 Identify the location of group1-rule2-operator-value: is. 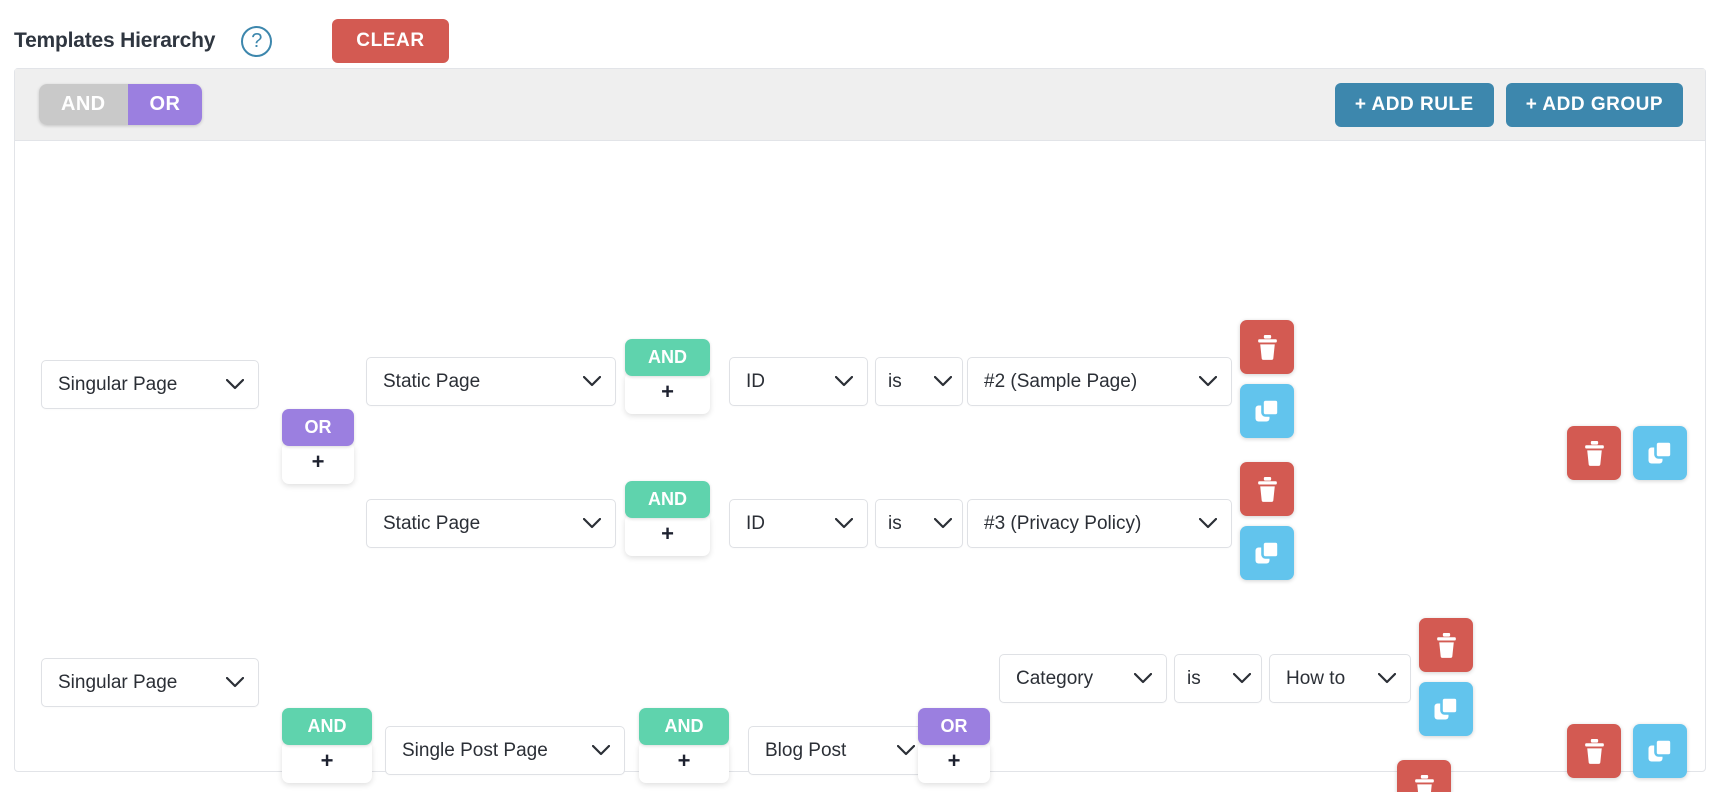
(895, 523).